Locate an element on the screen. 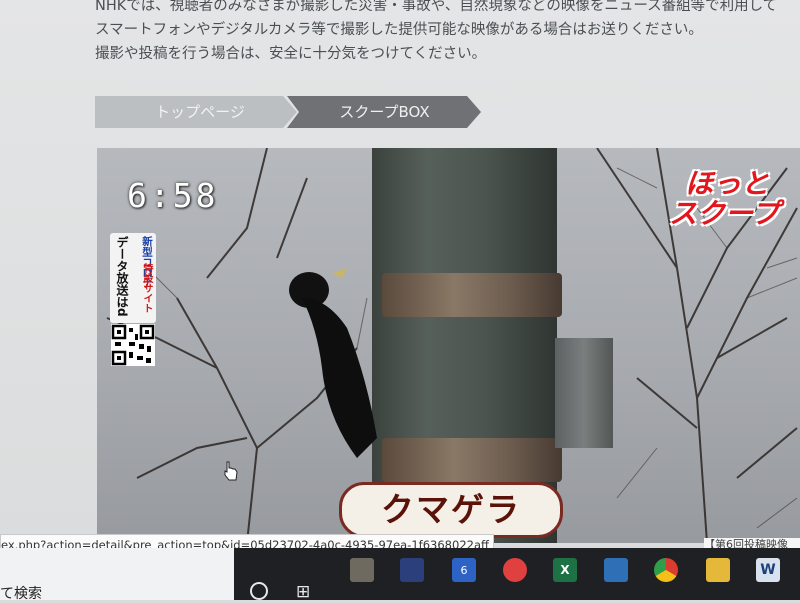 The width and height of the screenshot is (800, 603). breadcrumb: トップページ スクープBOX is located at coordinates (290, 112).